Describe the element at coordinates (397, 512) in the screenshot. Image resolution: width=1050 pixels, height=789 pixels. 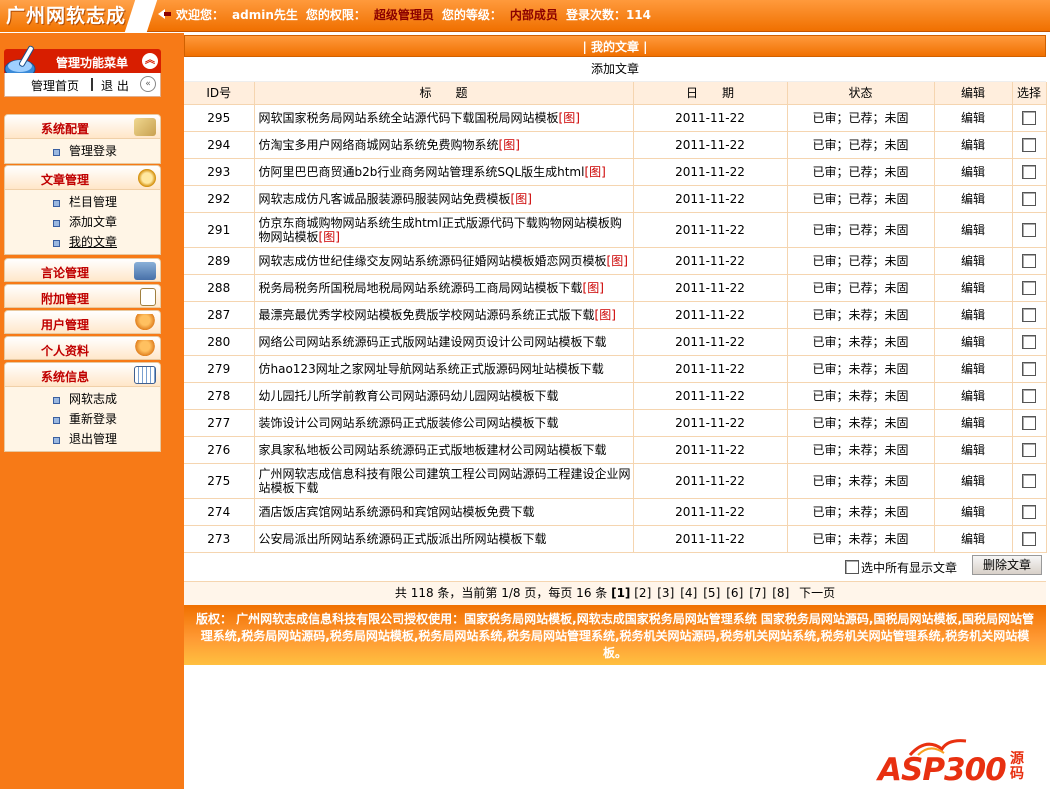
I see `title-text: 酒店饭店宾馆网站系统源码和宾馆网站模板免费下载` at that location.